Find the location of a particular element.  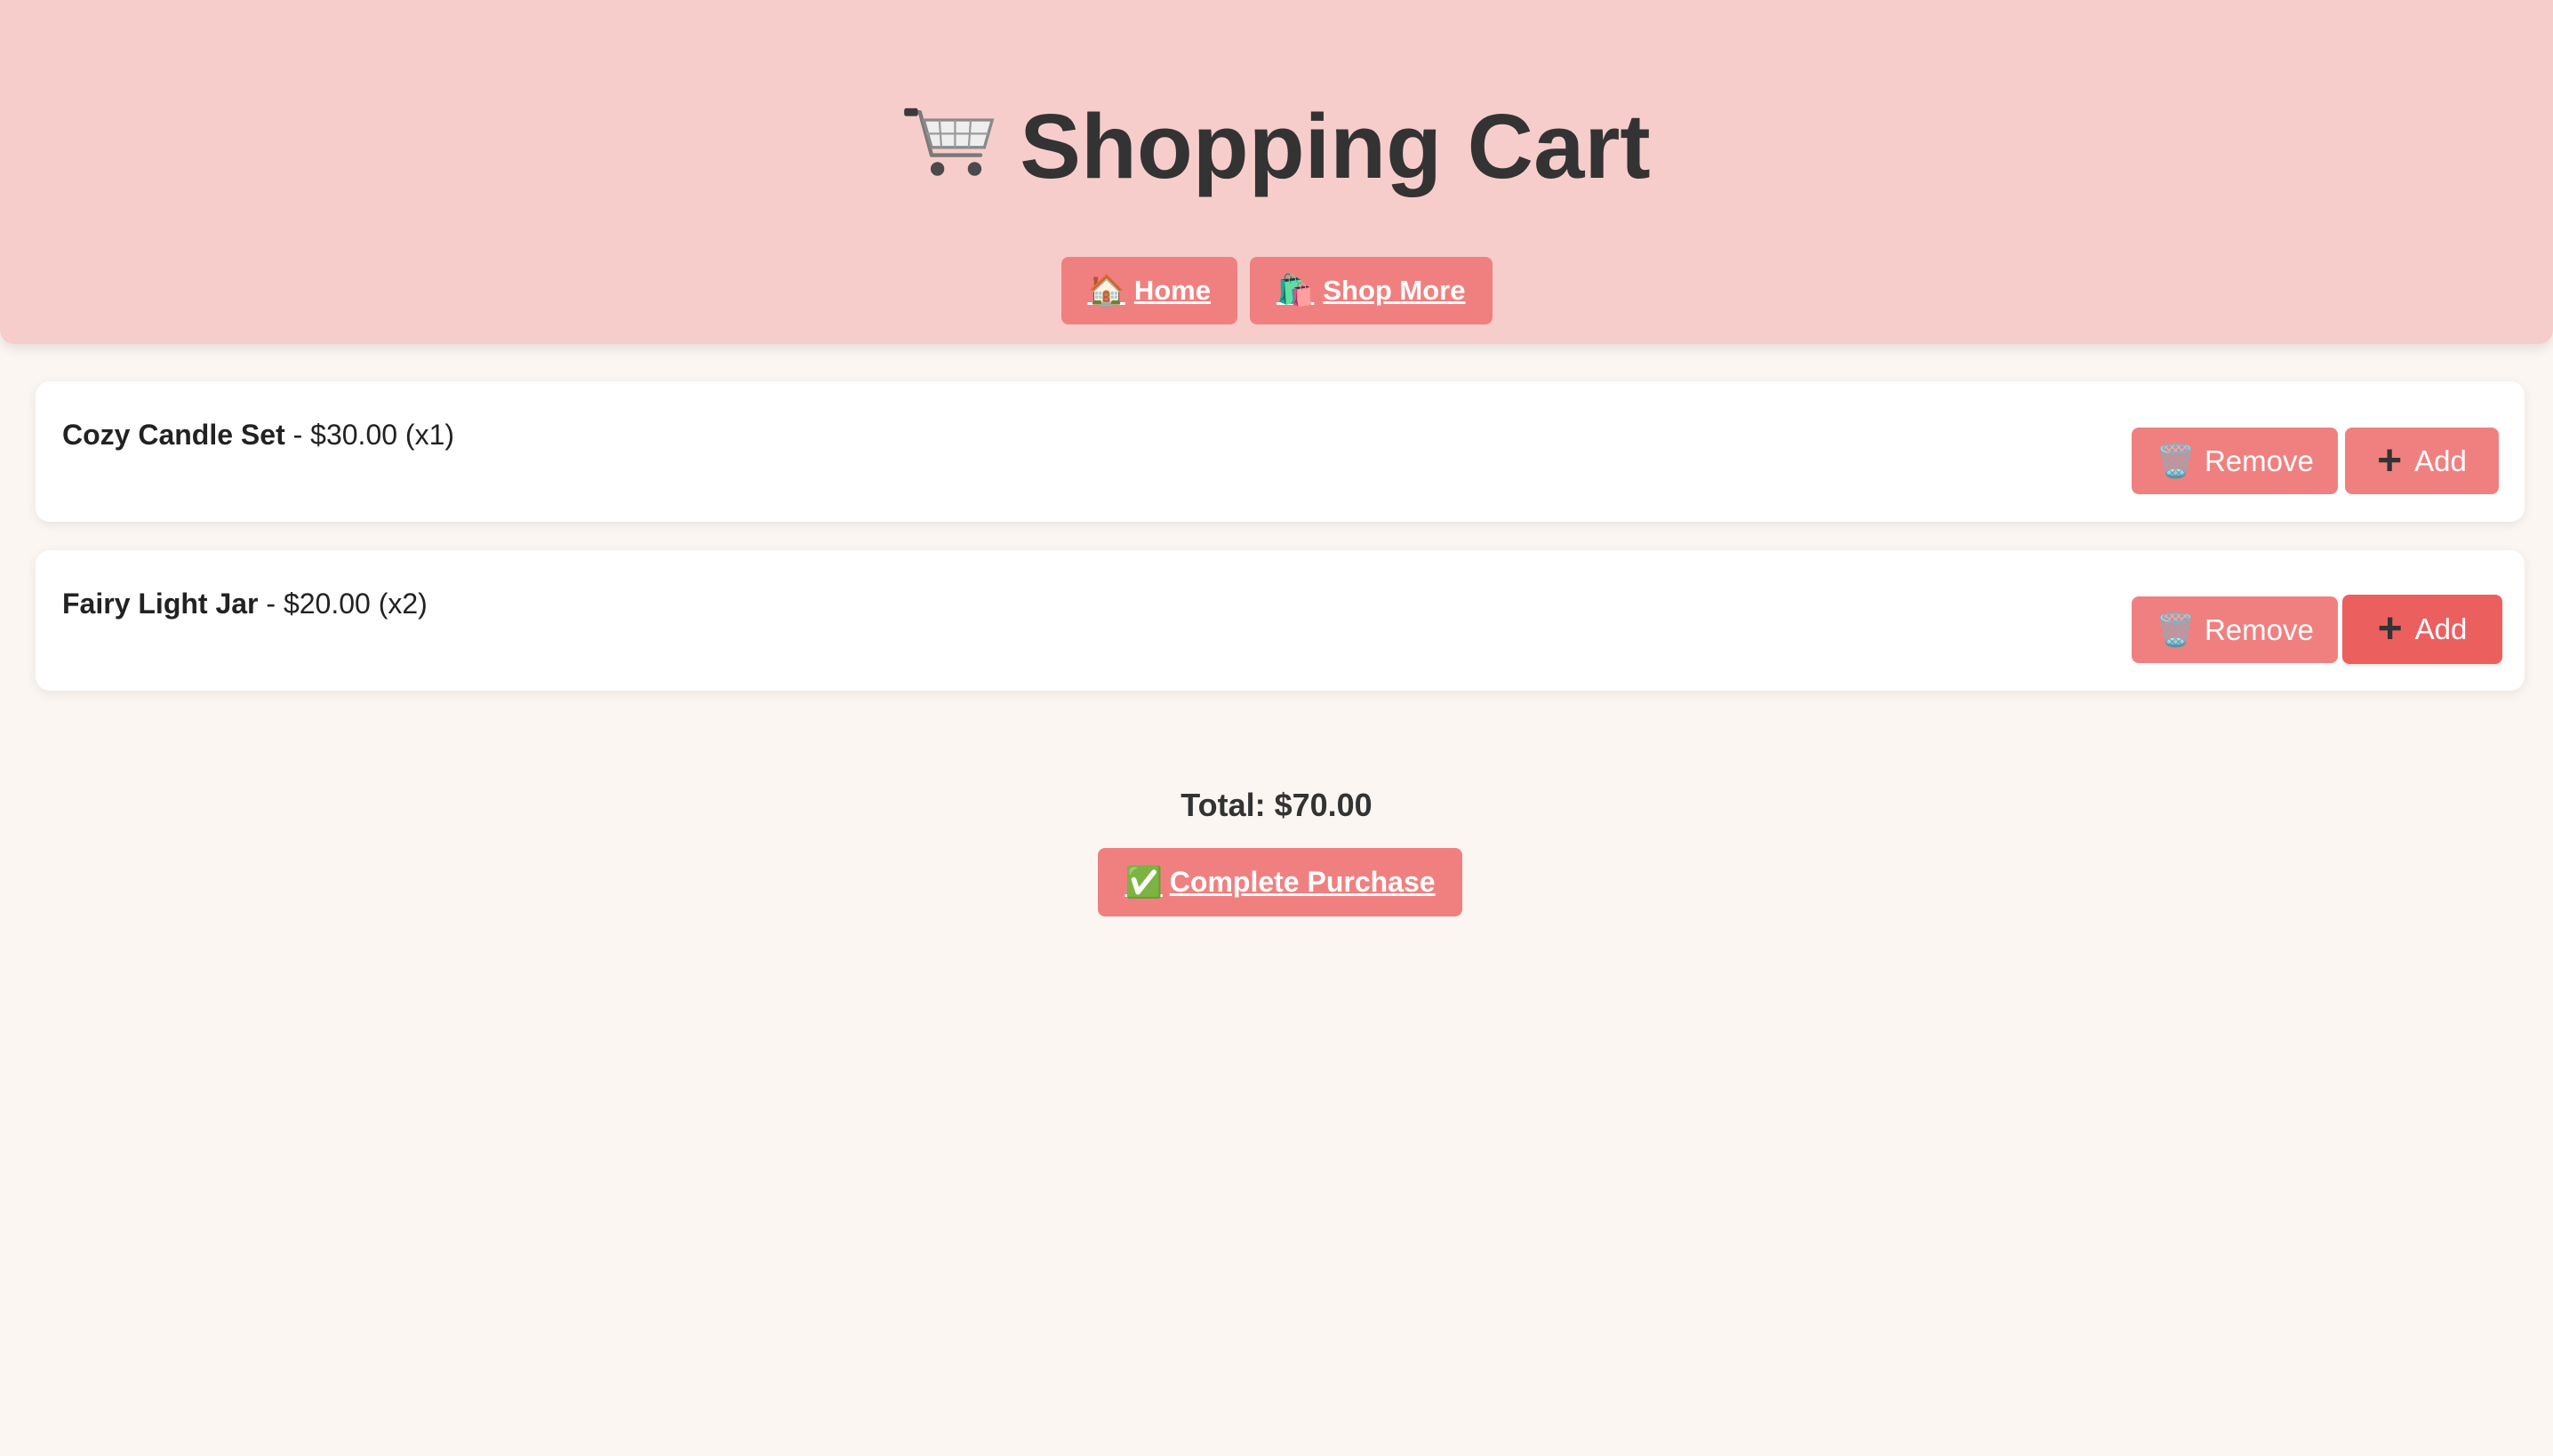

page-title-text: Shopping Cart is located at coordinates (1335, 146).